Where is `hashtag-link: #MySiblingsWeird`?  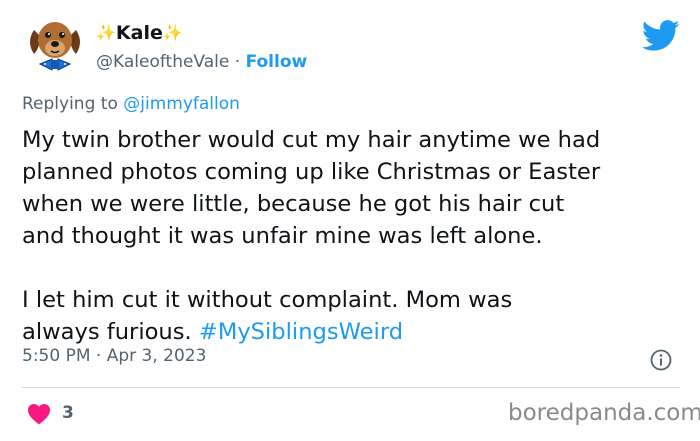
hashtag-link: #MySiblingsWeird is located at coordinates (301, 332).